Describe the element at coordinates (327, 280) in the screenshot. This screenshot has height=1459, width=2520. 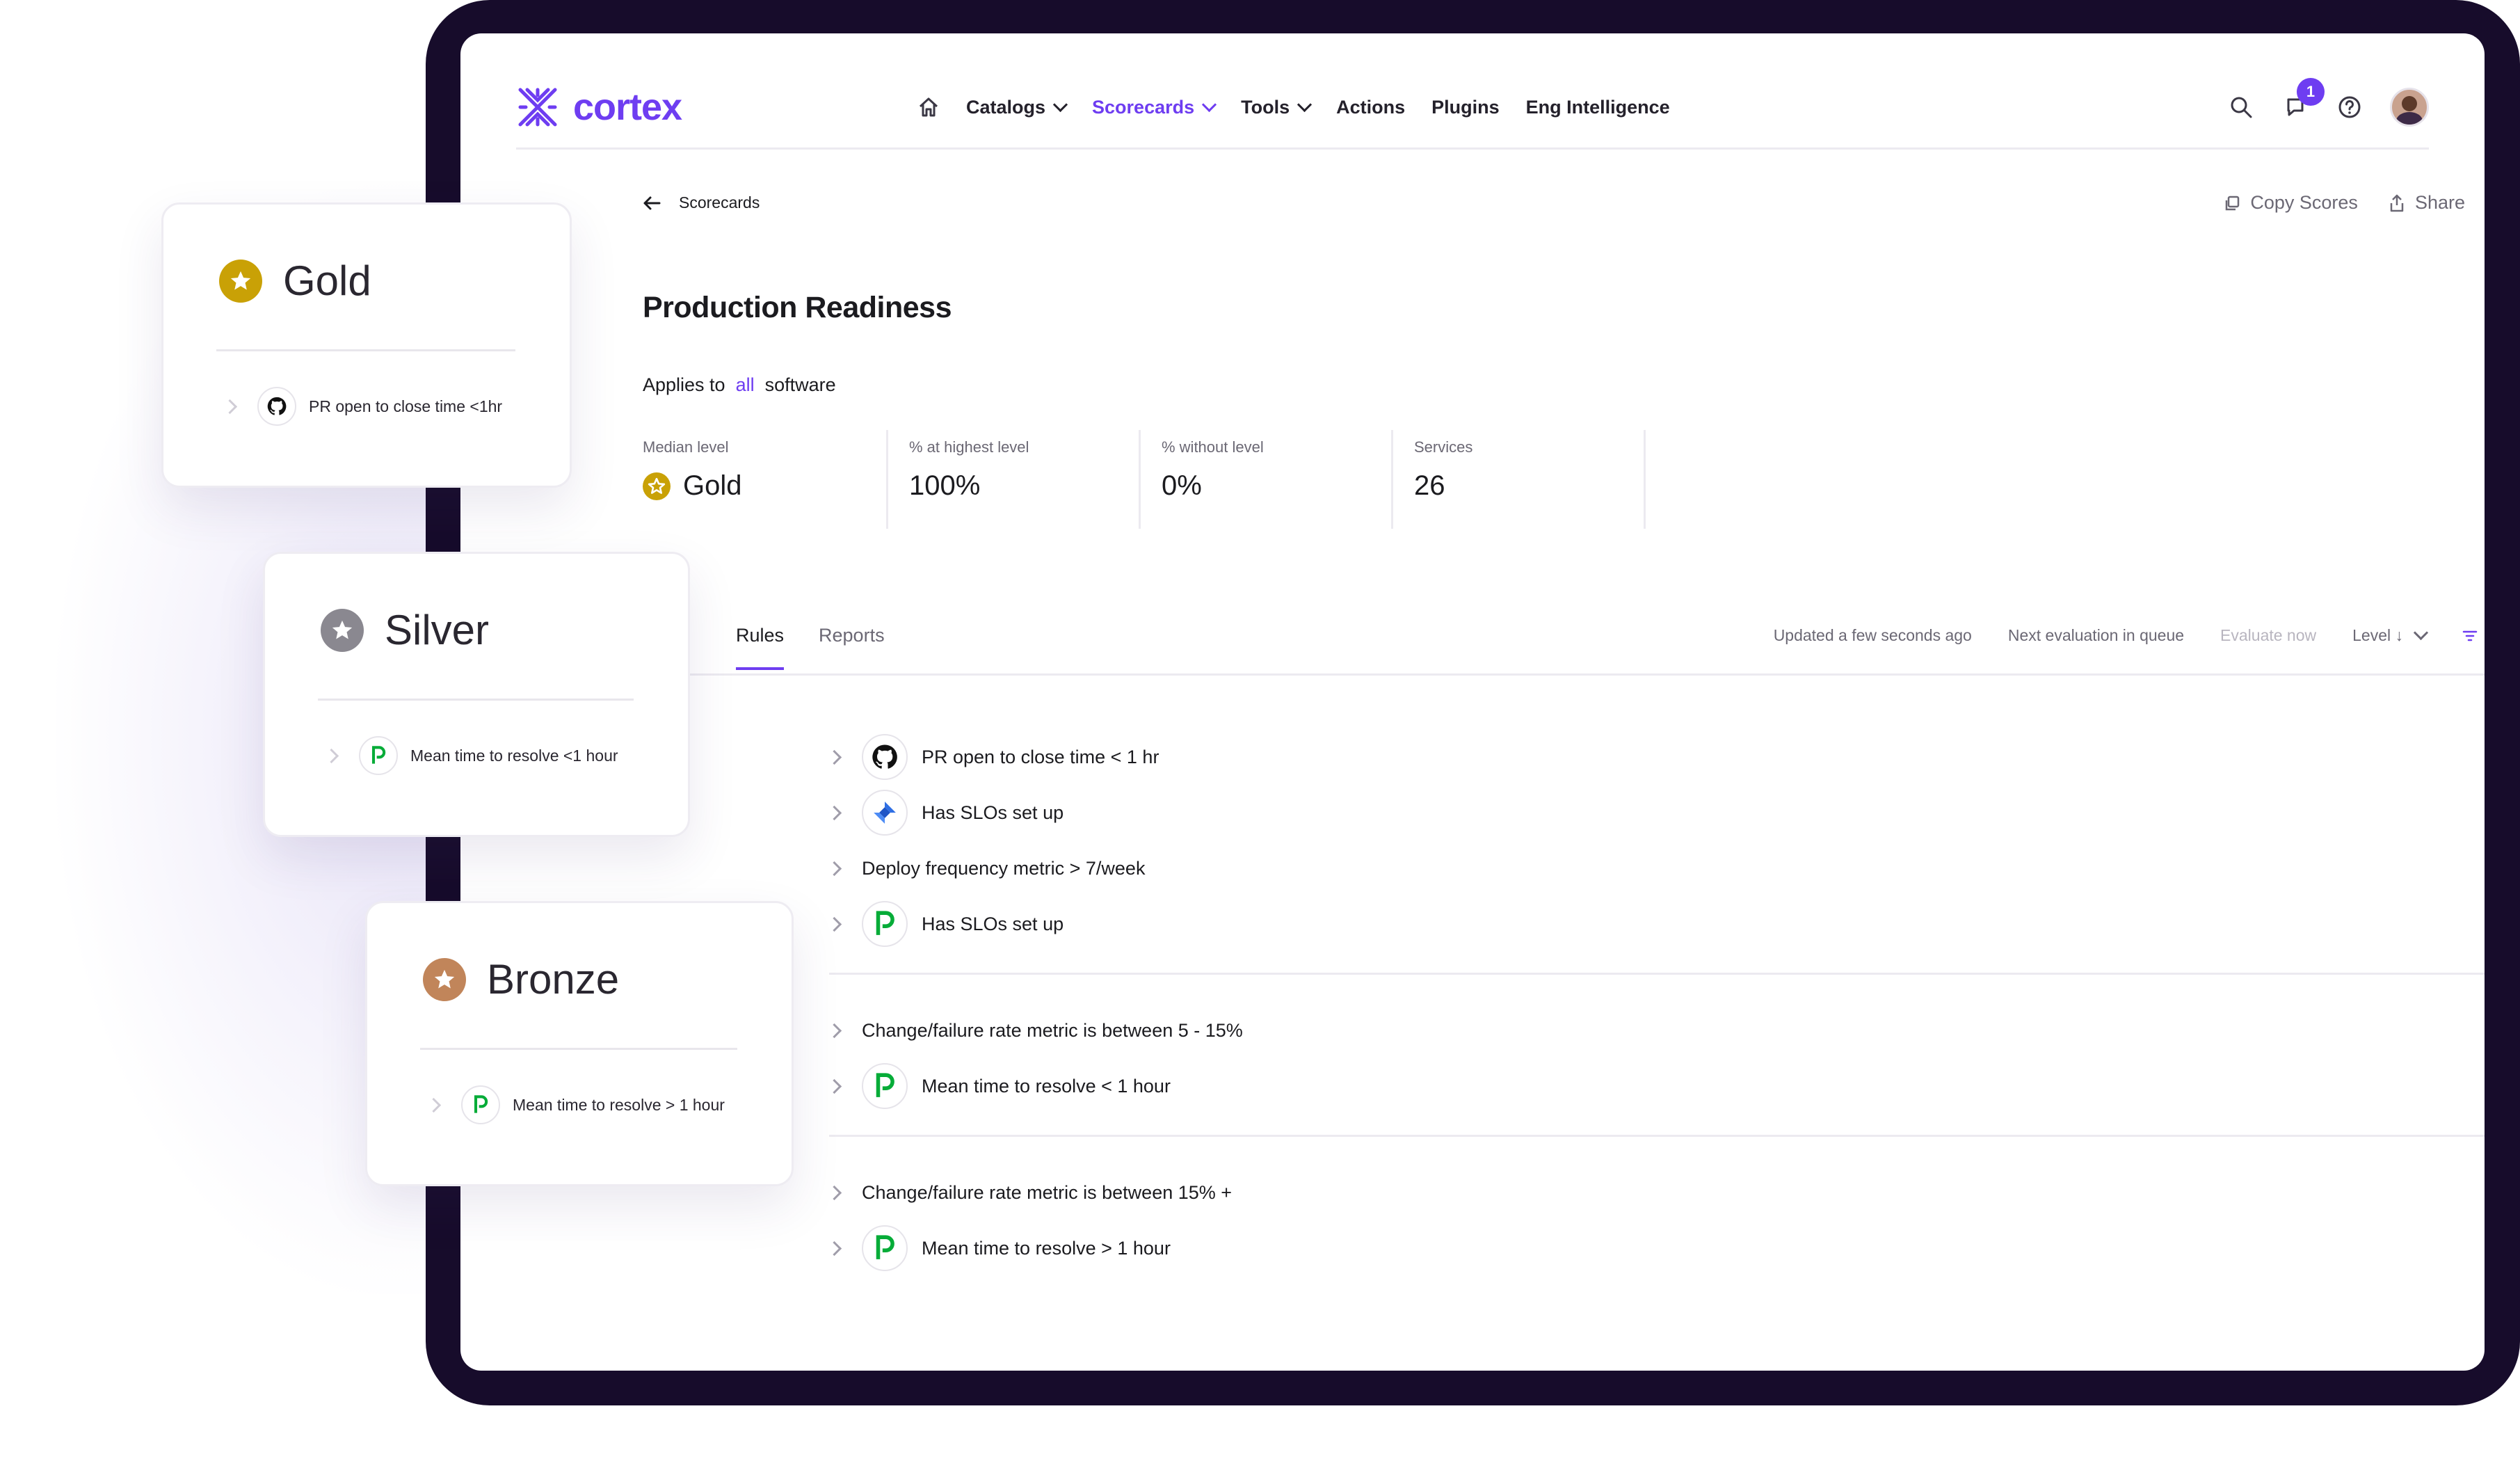
I see `card-title: Gold` at that location.